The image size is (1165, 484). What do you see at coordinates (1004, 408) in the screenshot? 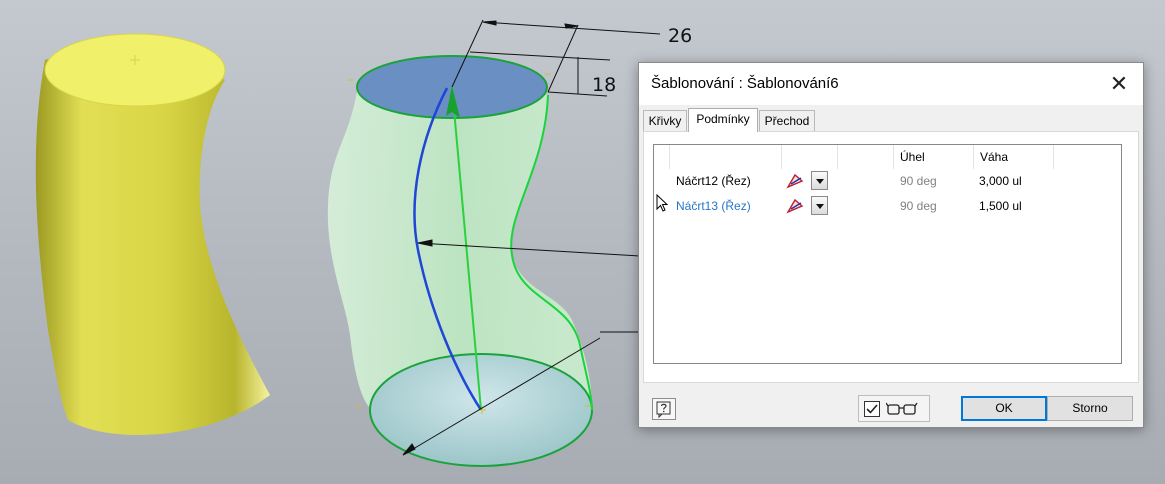
I see `ok-button: OK` at bounding box center [1004, 408].